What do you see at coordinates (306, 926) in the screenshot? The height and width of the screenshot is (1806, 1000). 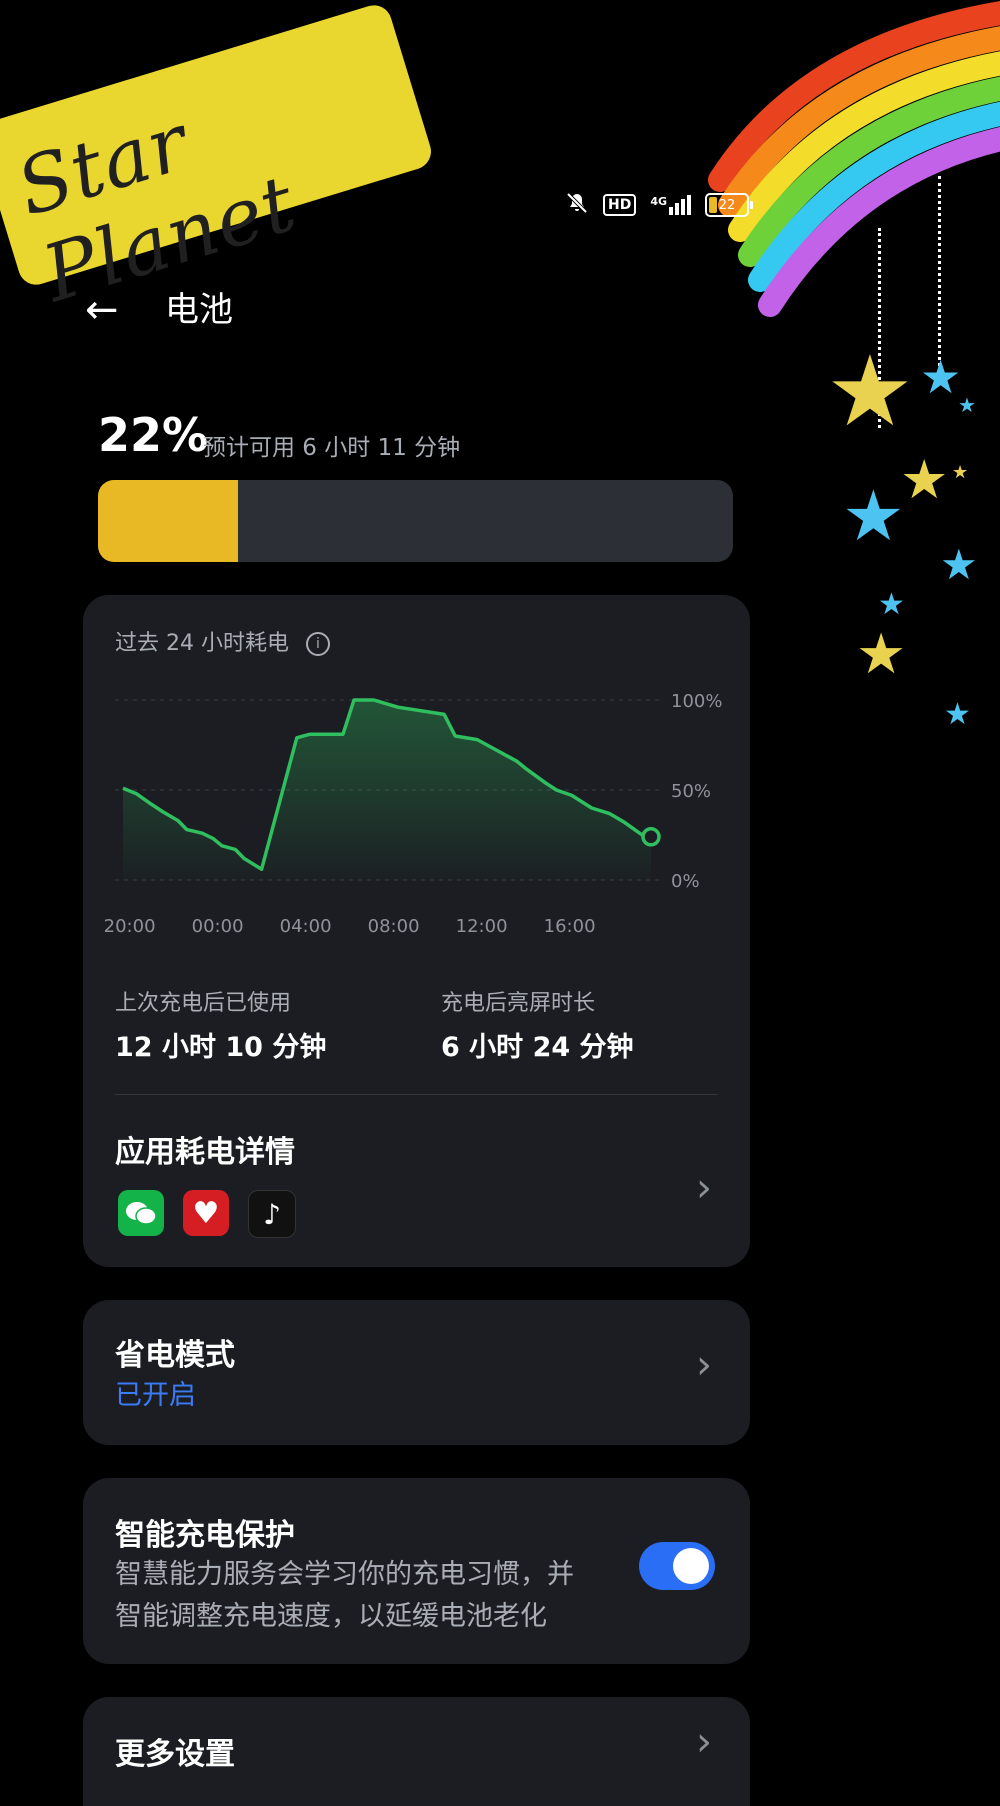 I see `x-tick-label: 04:00` at bounding box center [306, 926].